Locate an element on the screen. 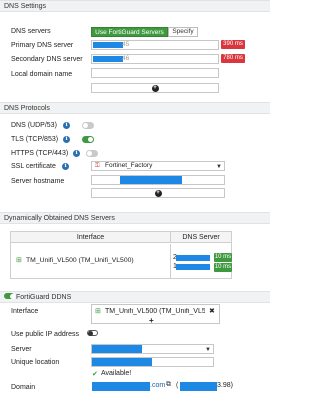 The height and width of the screenshot is (400, 320). section-header-dns-protocols: DNS Protocols is located at coordinates (135, 108).